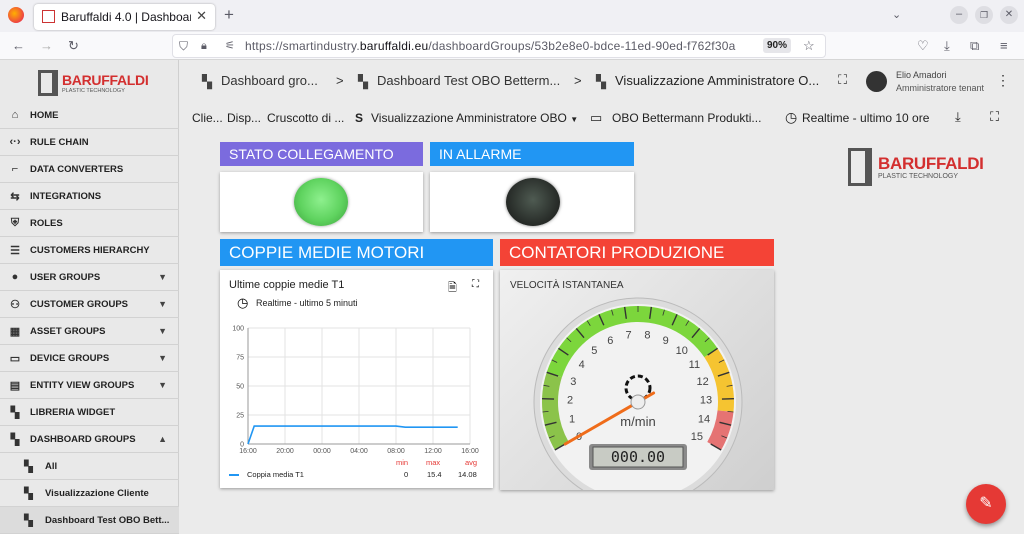 The image size is (1024, 534). What do you see at coordinates (162, 439) in the screenshot?
I see `chevron-up-icon: ▲` at bounding box center [162, 439].